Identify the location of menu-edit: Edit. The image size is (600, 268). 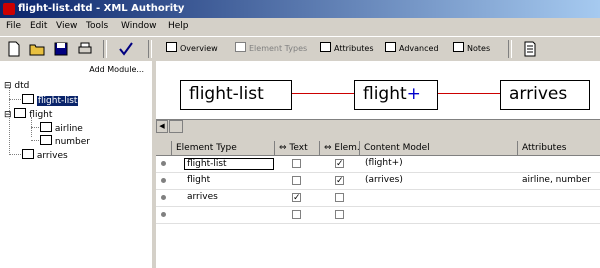
(38, 26).